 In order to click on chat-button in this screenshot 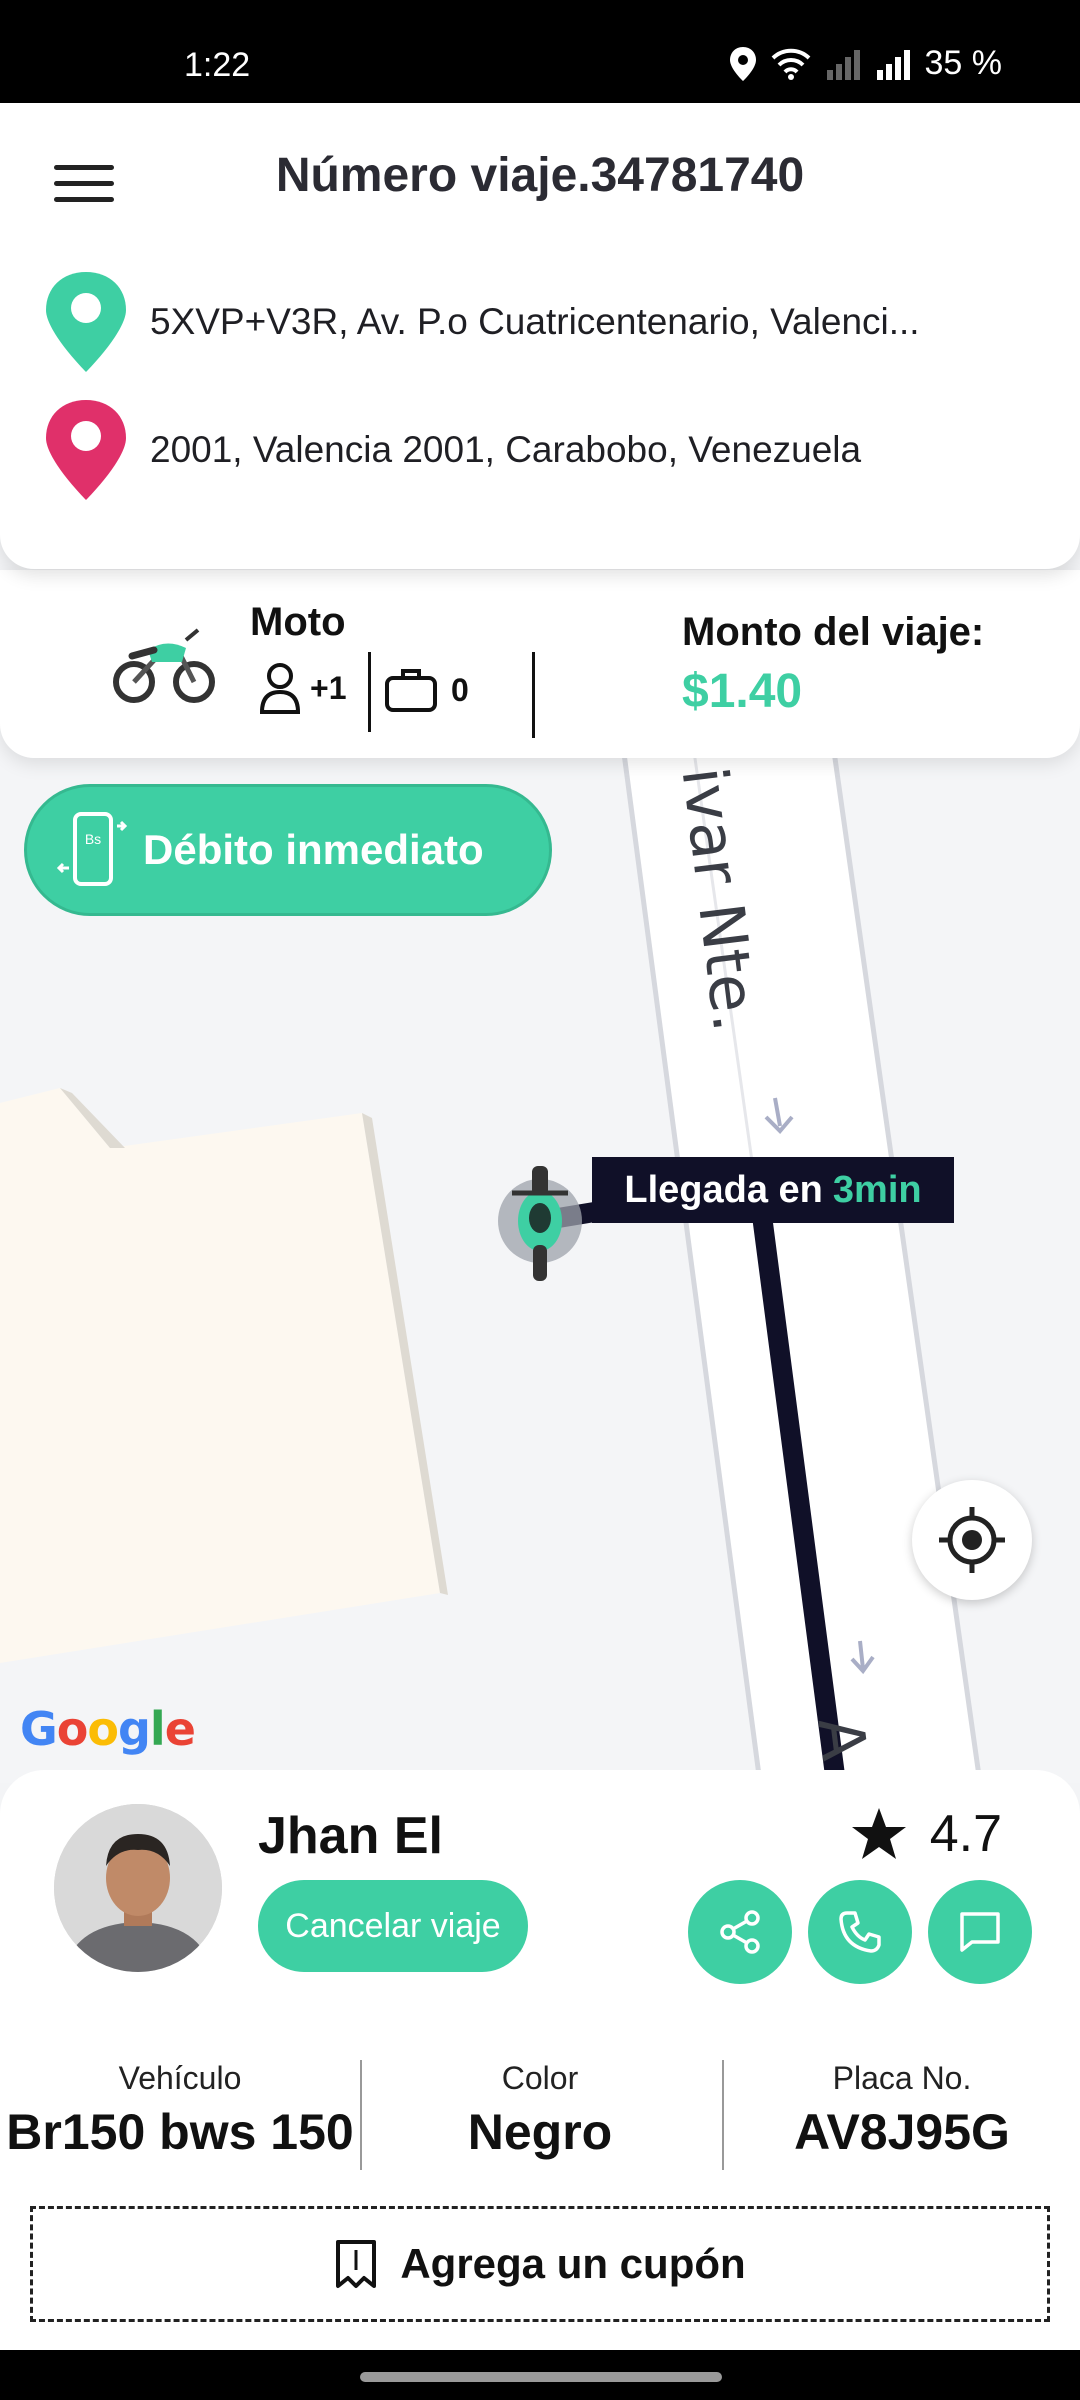, I will do `click(980, 1932)`.